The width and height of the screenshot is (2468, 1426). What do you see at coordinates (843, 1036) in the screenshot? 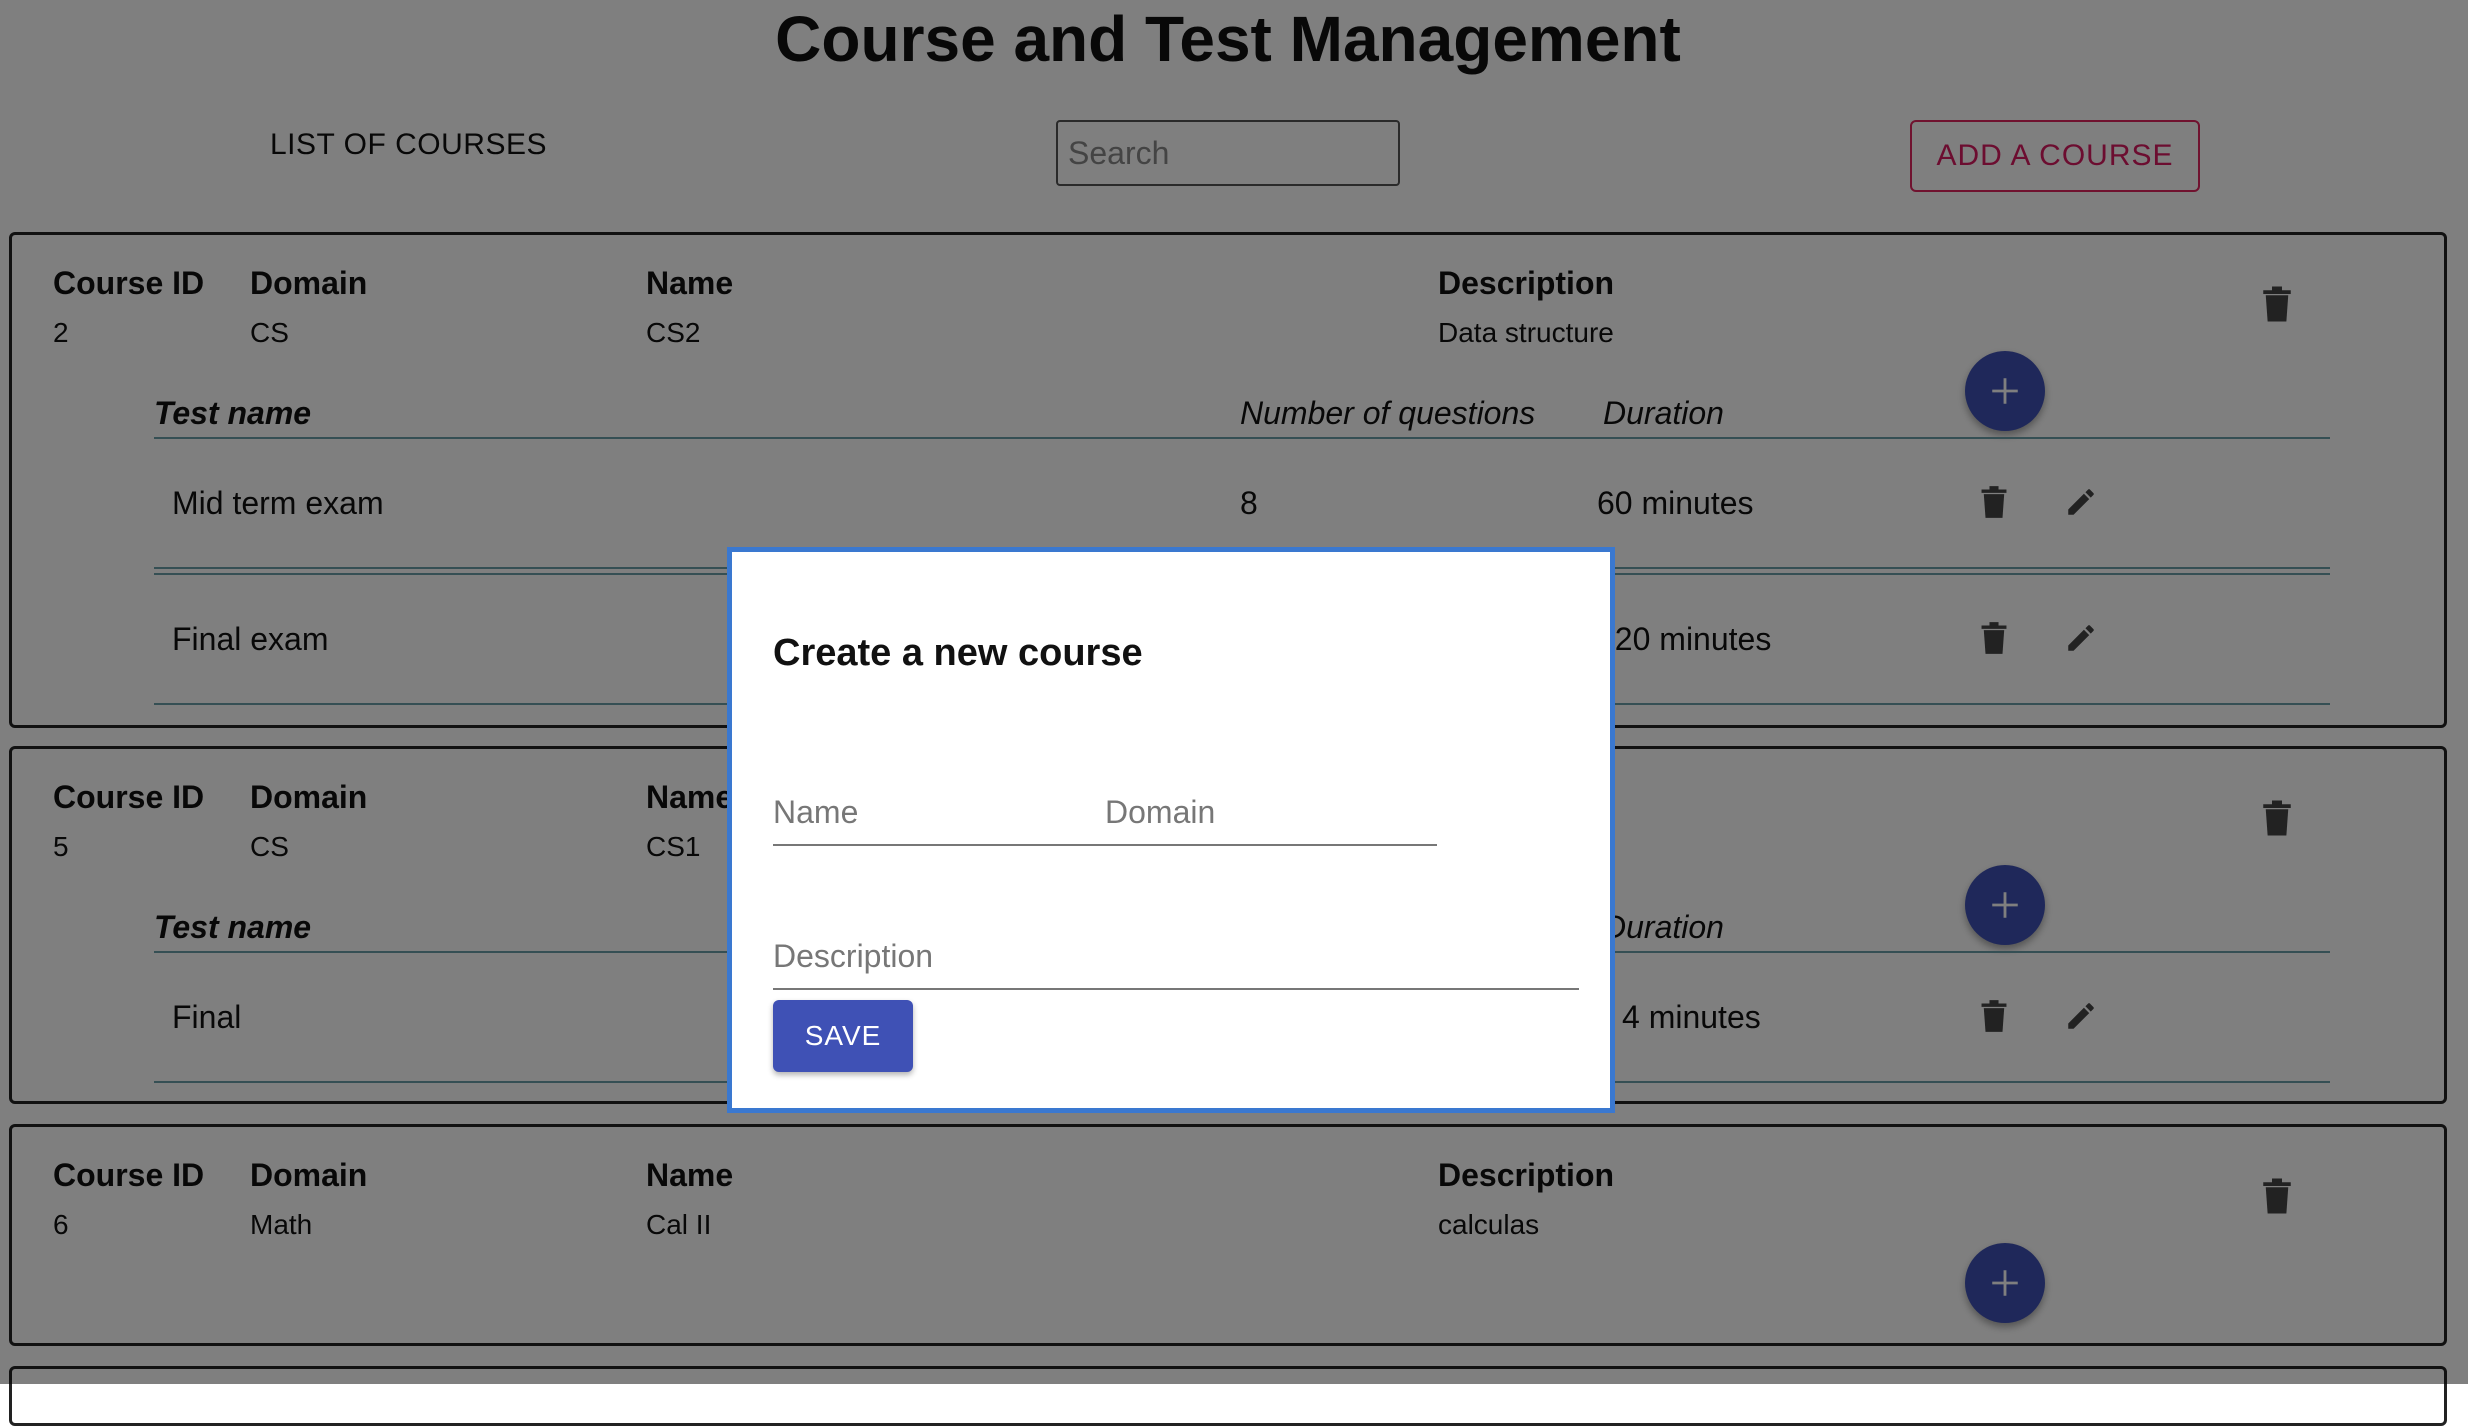
I see `save-button: SAVE` at bounding box center [843, 1036].